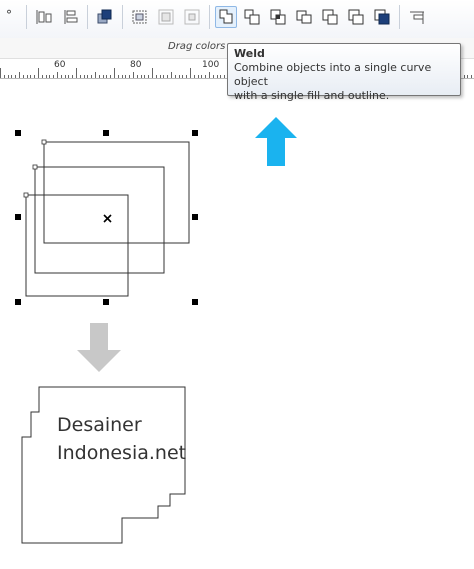  I want to click on selection-handle-right, so click(195, 217).